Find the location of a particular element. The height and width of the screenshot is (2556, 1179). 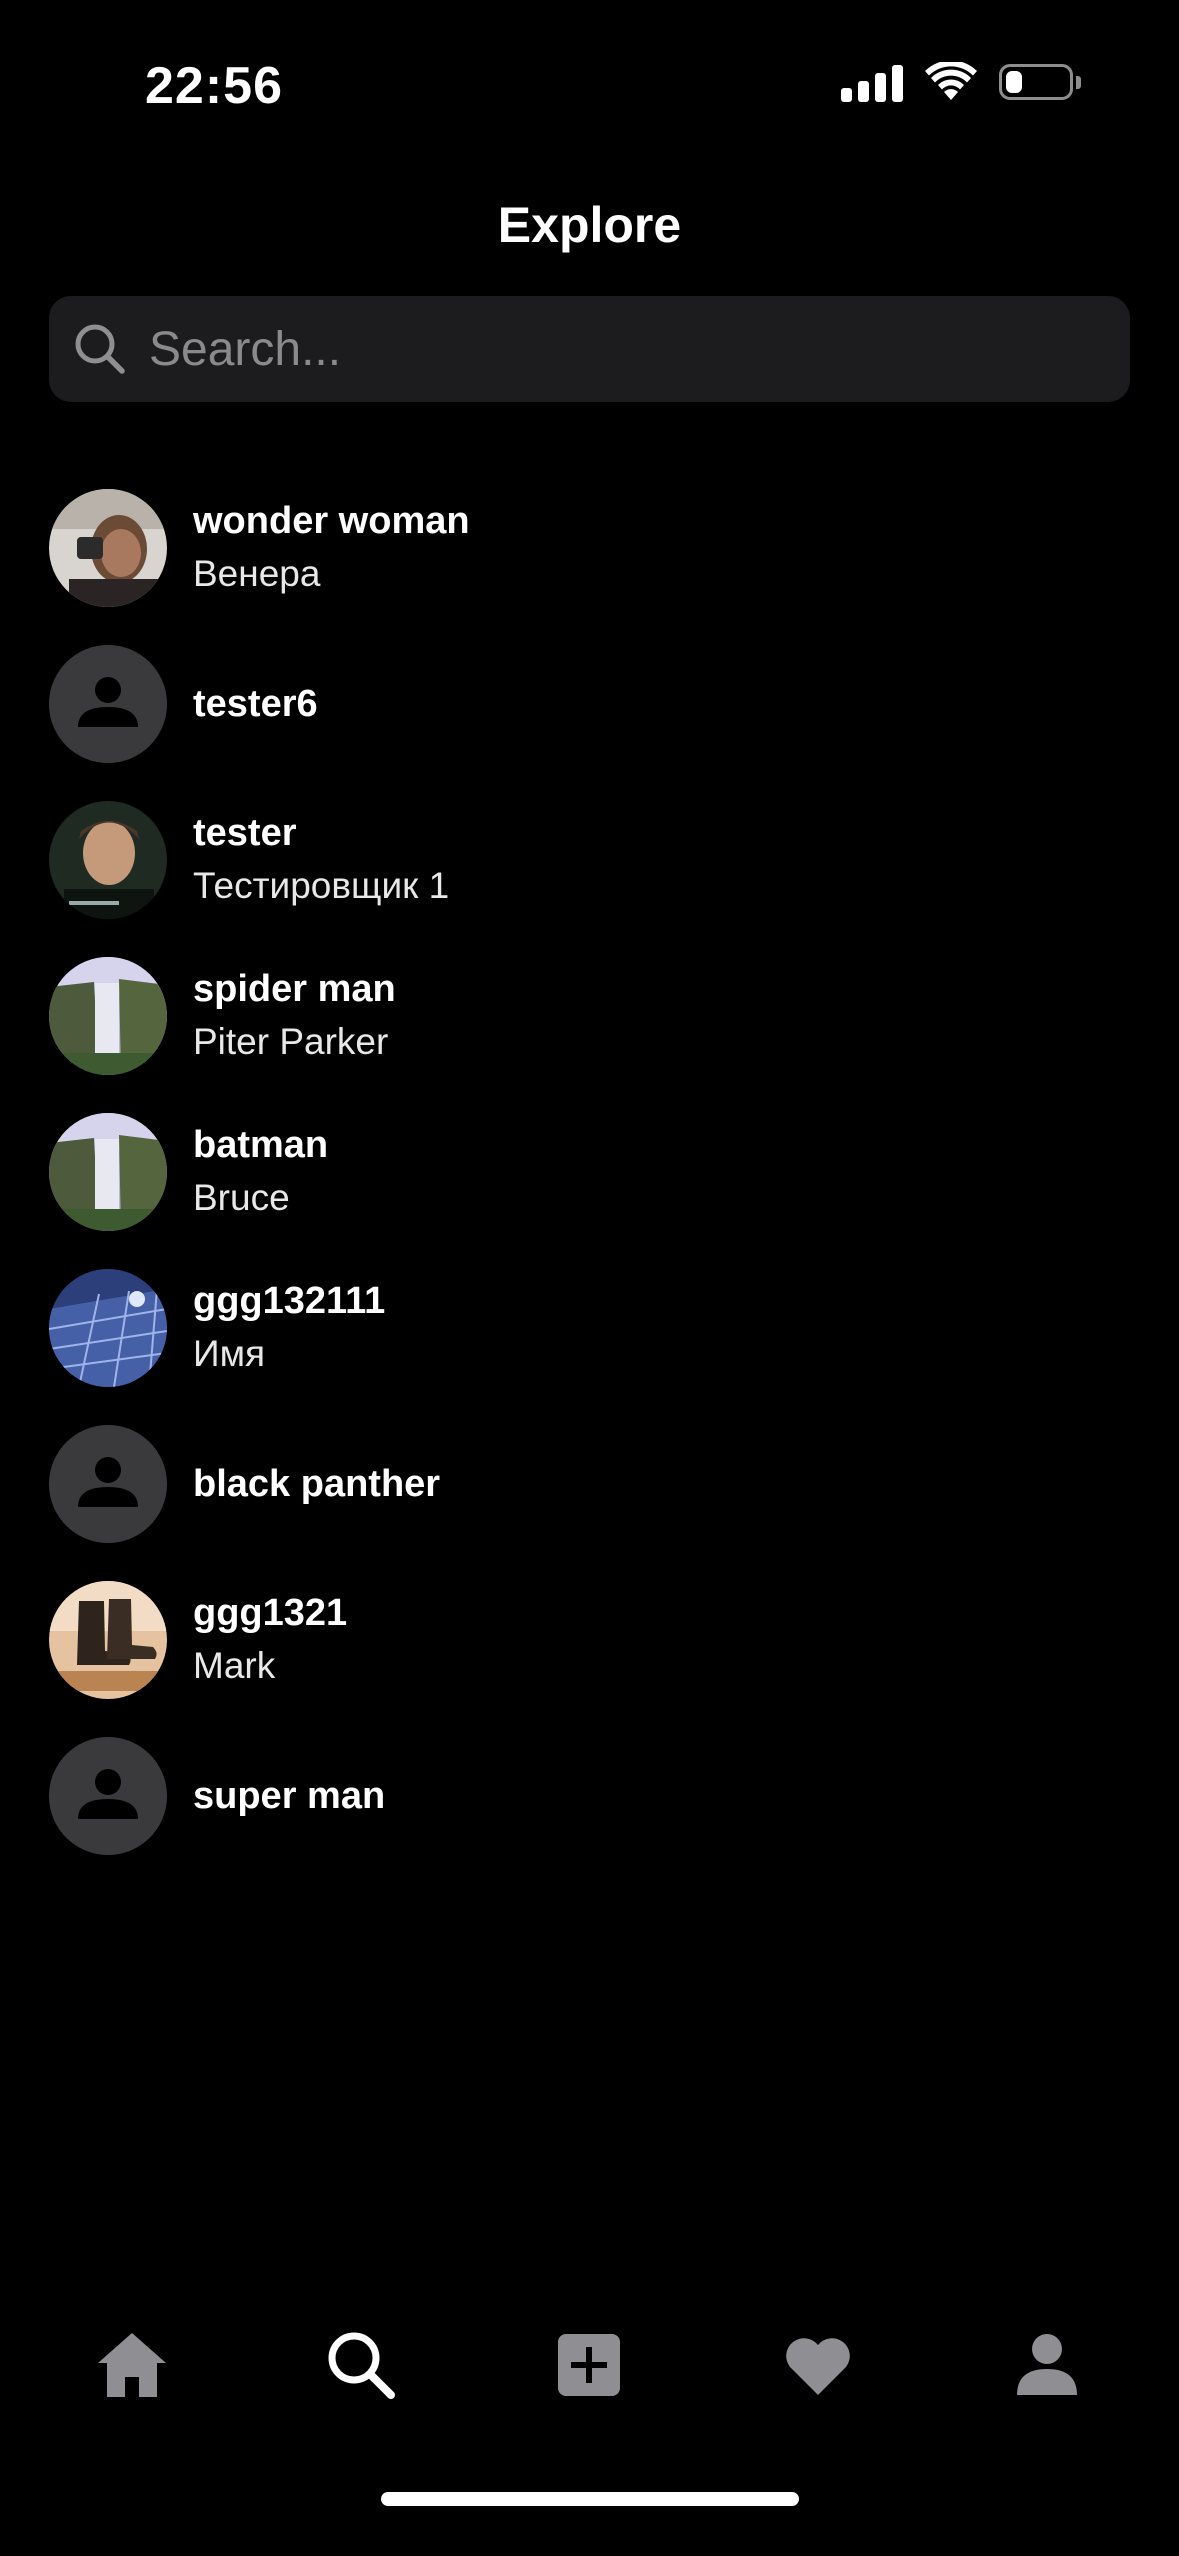

user-row: batman Bruce is located at coordinates (589, 1172).